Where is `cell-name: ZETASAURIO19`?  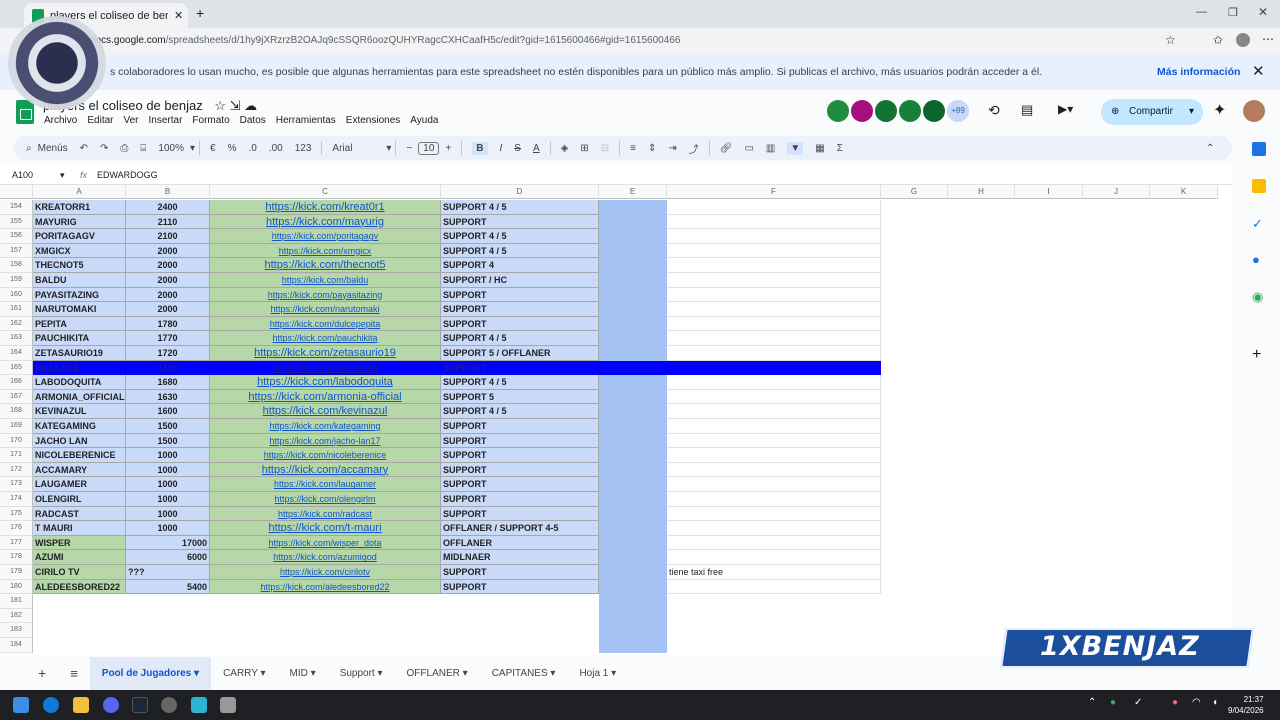
cell-name: ZETASAURIO19 is located at coordinates (79, 353).